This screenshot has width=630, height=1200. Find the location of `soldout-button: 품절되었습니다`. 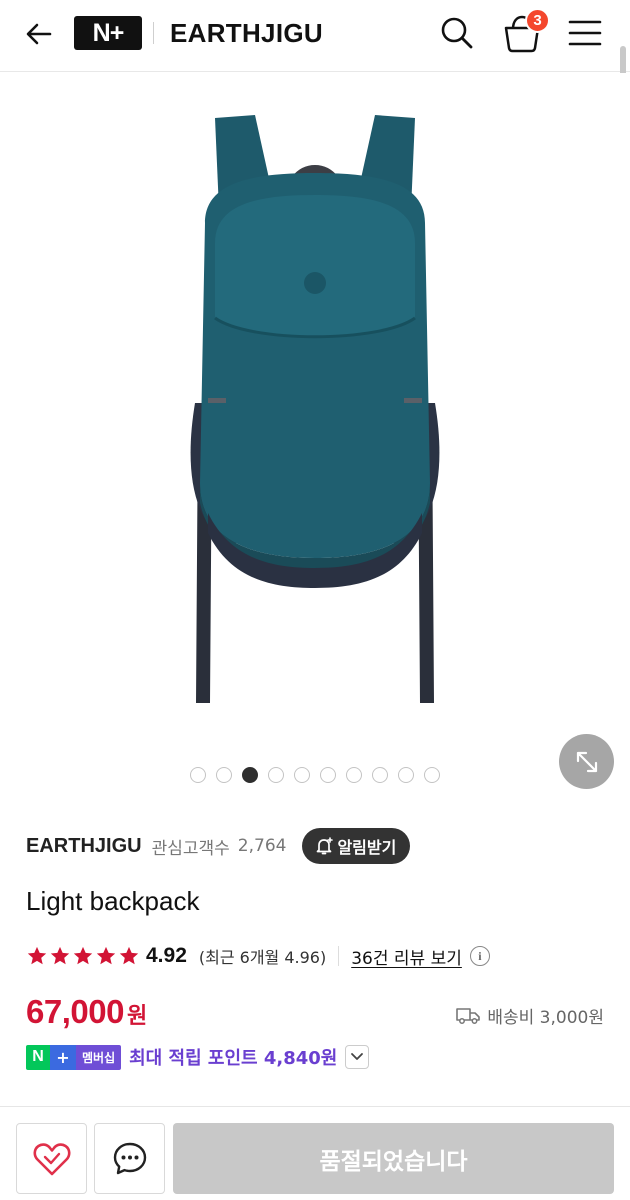

soldout-button: 품절되었습니다 is located at coordinates (393, 1158).